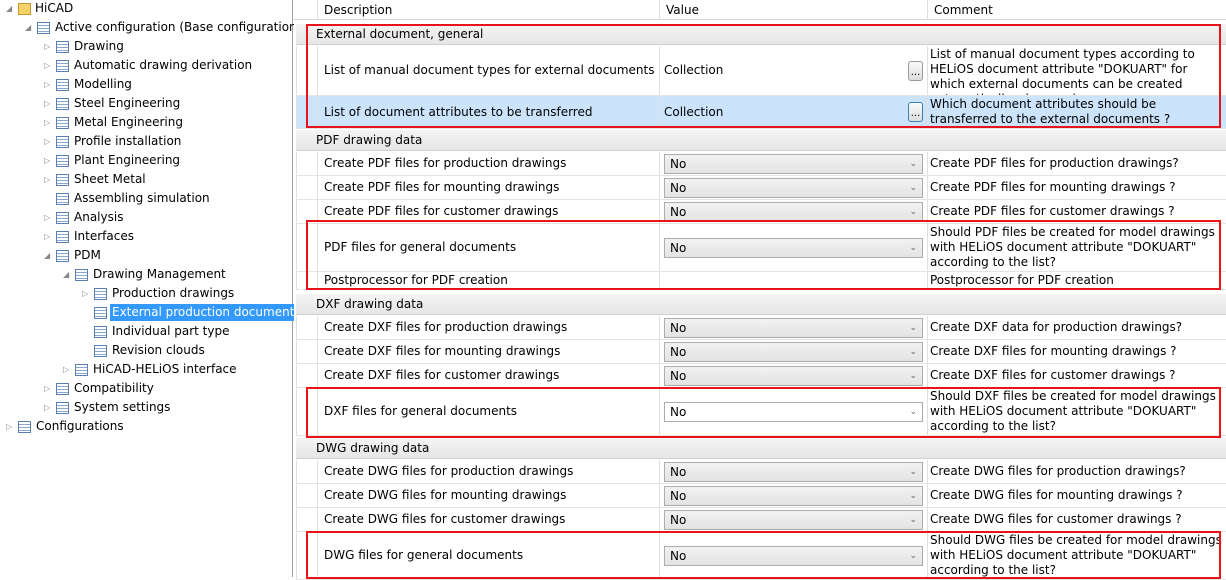  Describe the element at coordinates (168, 180) in the screenshot. I see `tree-node: ▷ Sheet Metal` at that location.